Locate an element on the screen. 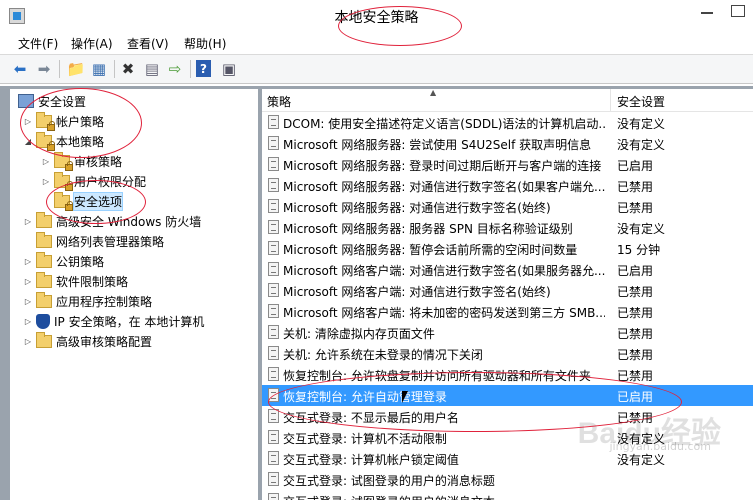 Image resolution: width=753 pixels, height=500 pixels. tree-item-security-settings: 安全设置 is located at coordinates (52, 101).